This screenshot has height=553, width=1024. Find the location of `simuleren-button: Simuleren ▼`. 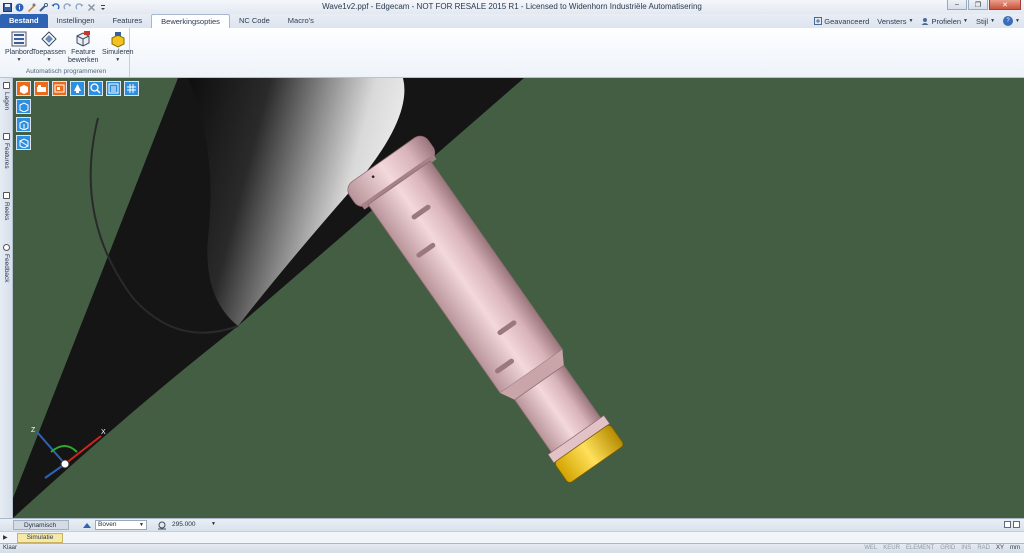

simuleren-button: Simuleren ▼ is located at coordinates (118, 46).